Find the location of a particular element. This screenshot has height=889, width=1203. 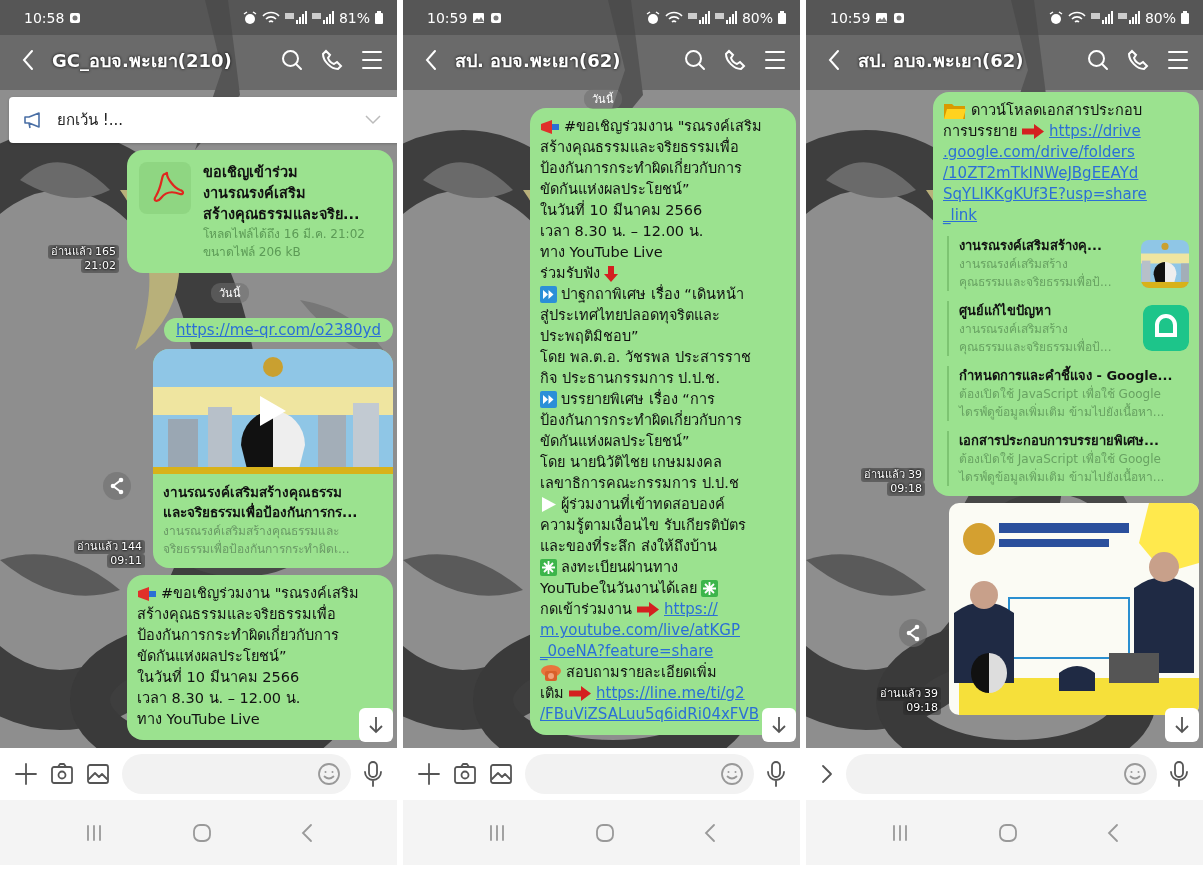

wifi-icon is located at coordinates (673, 17).